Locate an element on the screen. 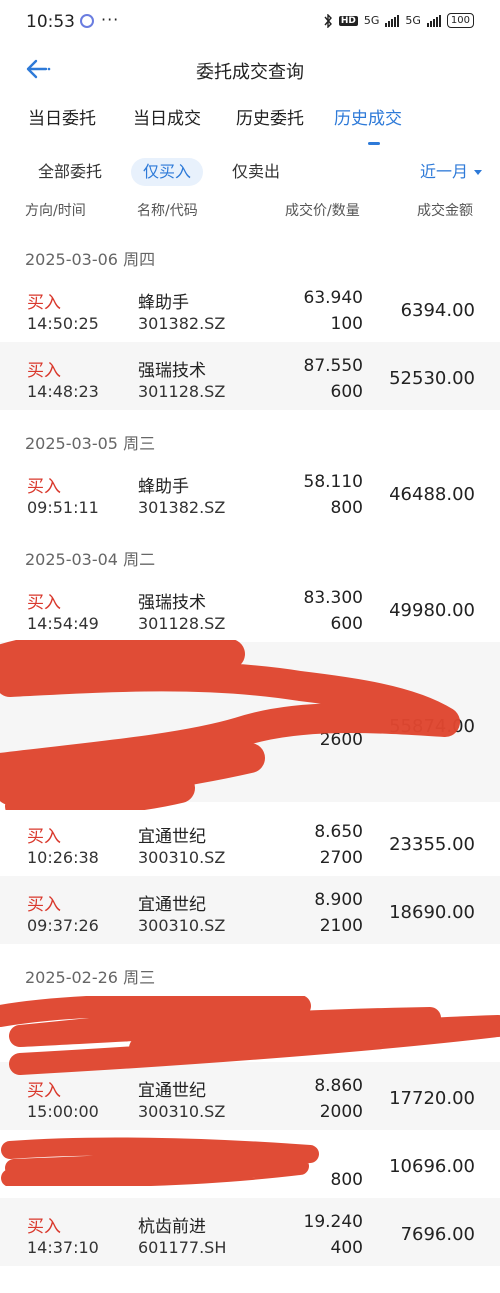 The width and height of the screenshot is (500, 1293). col-side-time: 方向/时间 is located at coordinates (55, 211).